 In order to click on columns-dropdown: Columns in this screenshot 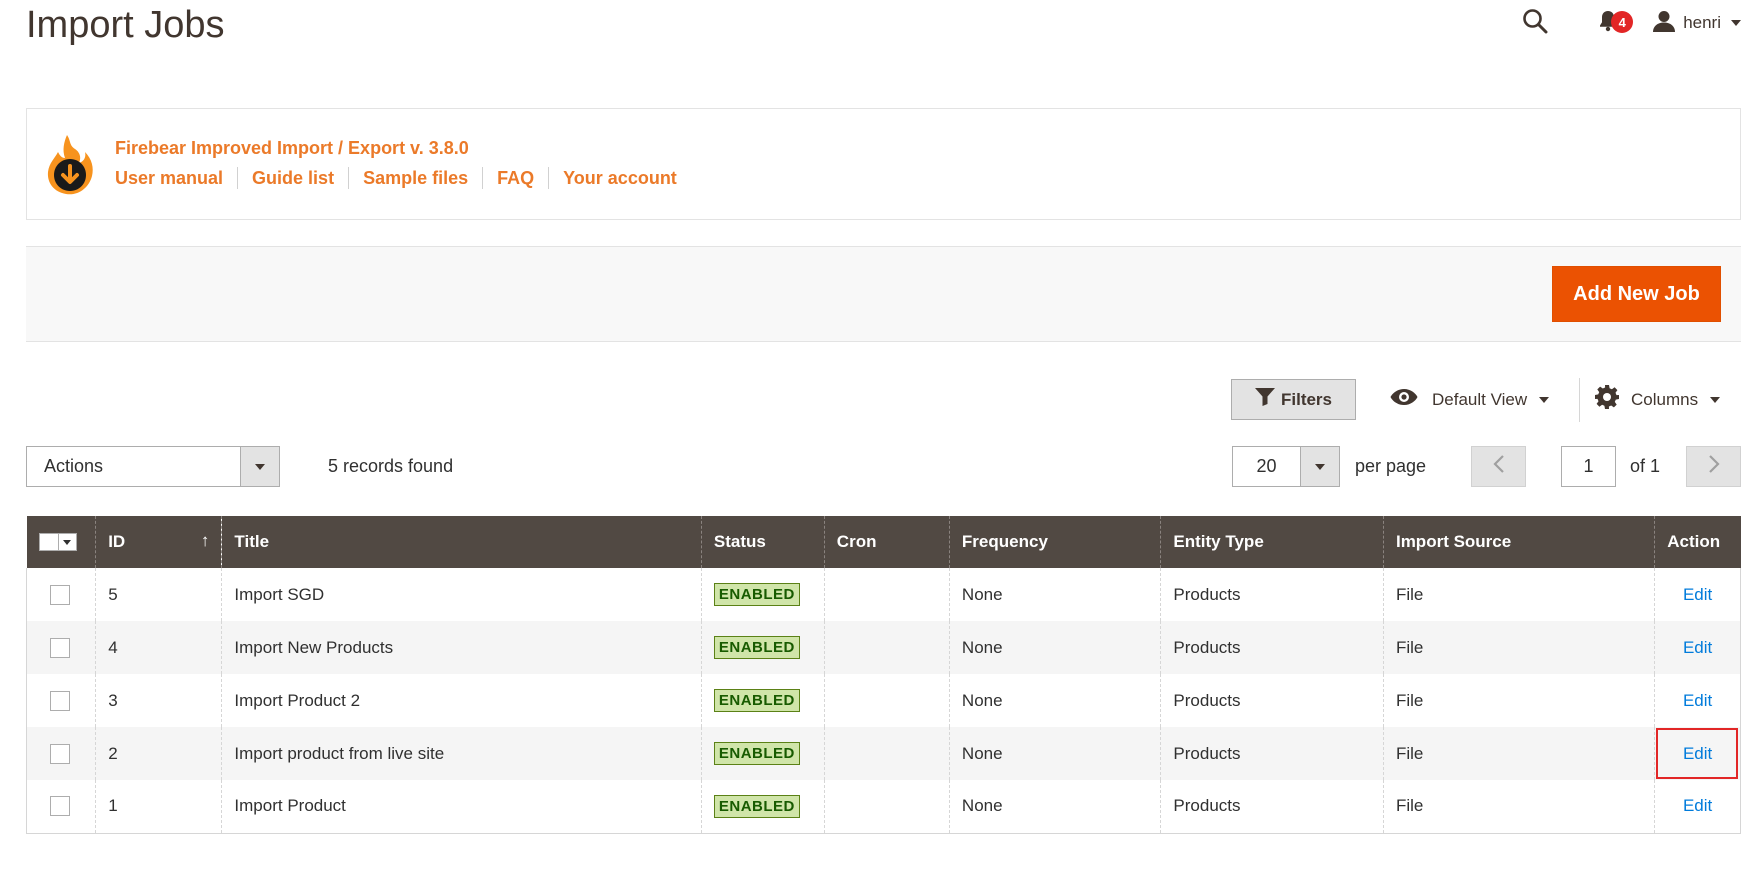, I will do `click(1658, 399)`.